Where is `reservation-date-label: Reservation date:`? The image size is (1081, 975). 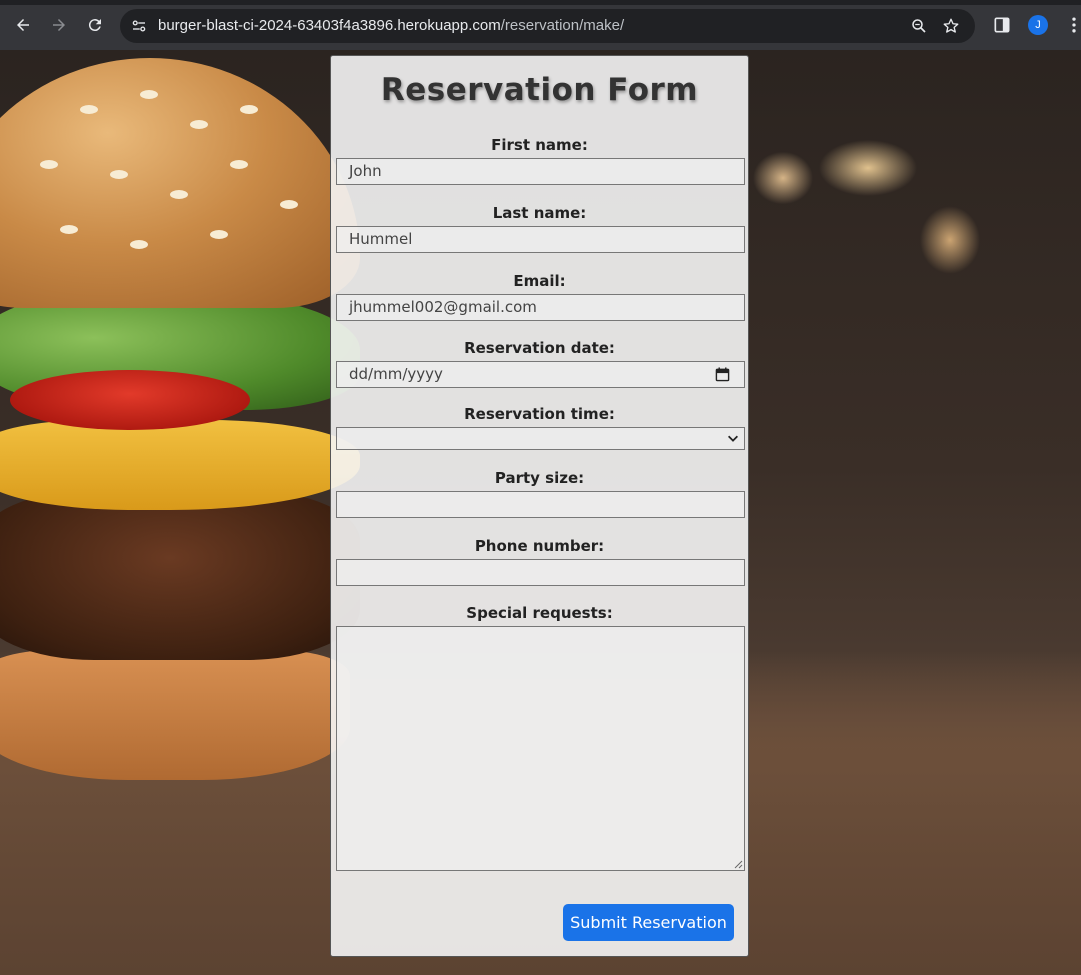
reservation-date-label: Reservation date: is located at coordinates (539, 348).